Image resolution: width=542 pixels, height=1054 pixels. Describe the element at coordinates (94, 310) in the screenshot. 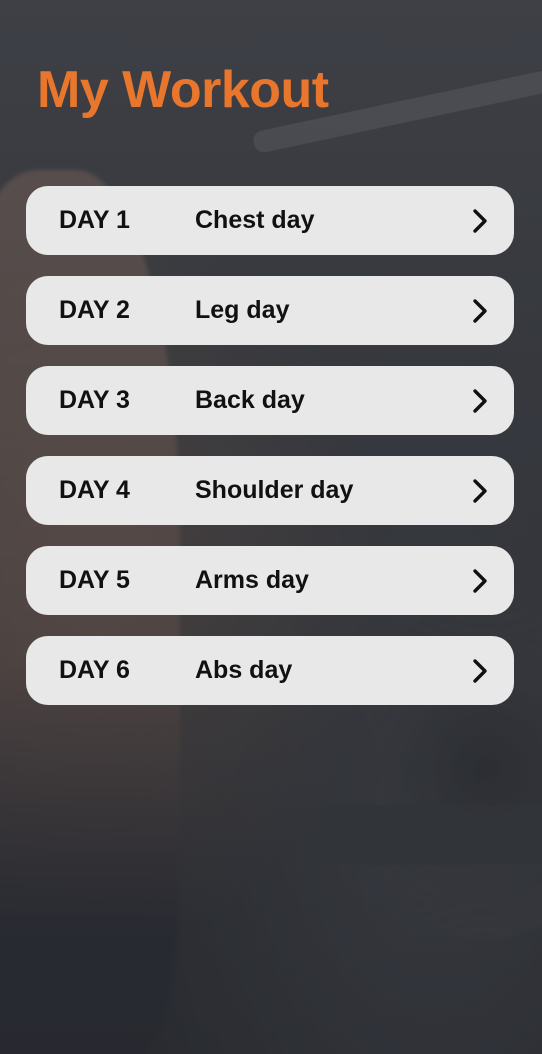

I see `day-number: DAY 2` at that location.